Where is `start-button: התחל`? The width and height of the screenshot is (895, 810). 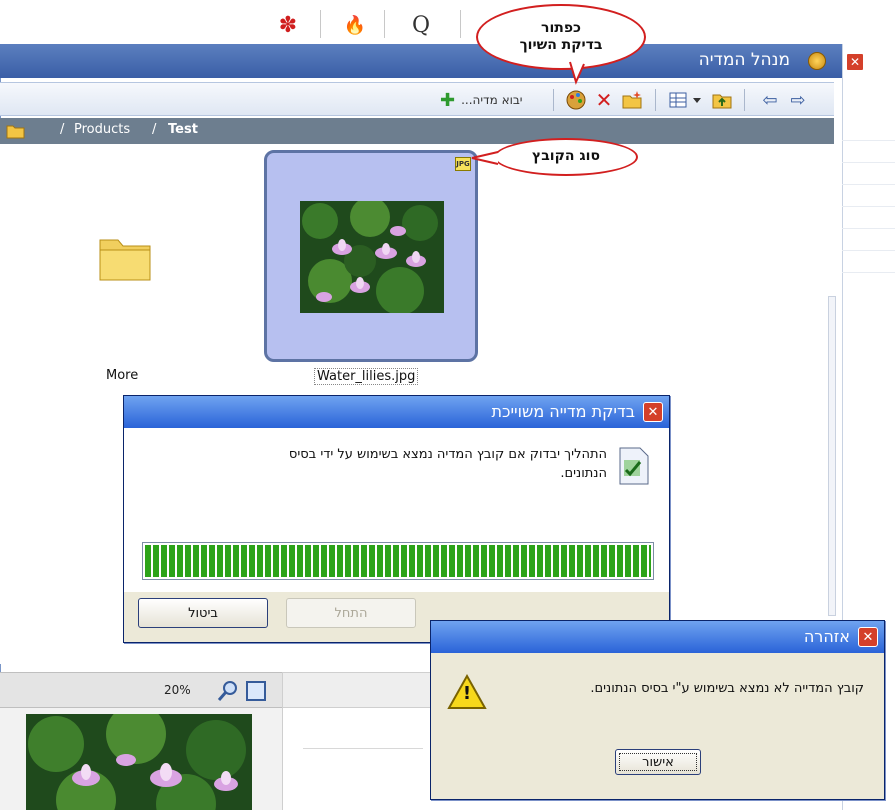
start-button: התחל is located at coordinates (351, 613).